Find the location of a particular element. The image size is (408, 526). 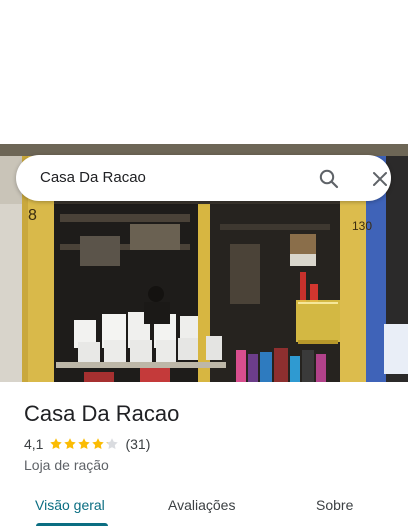

close-icon is located at coordinates (380, 179).